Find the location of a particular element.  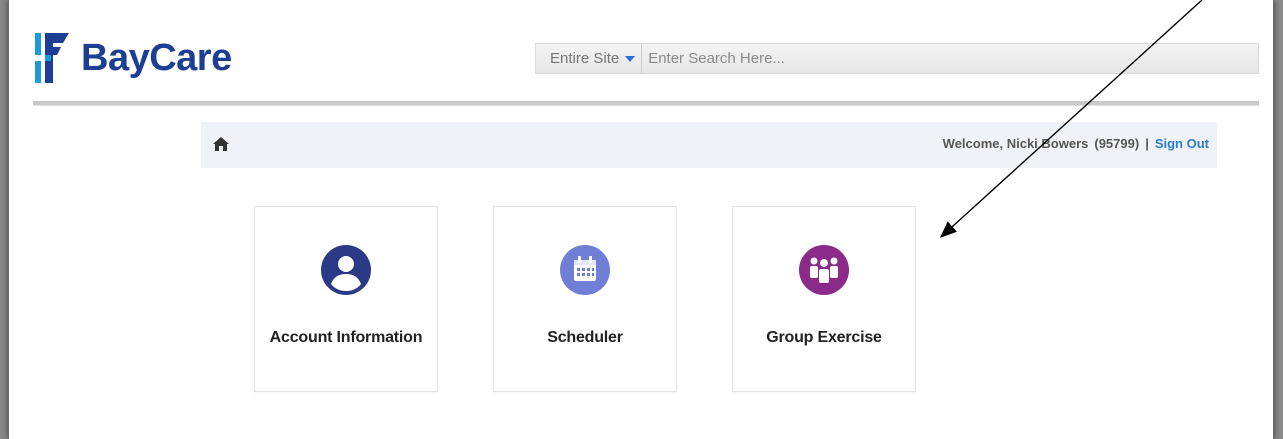

sign-out-link: Sign Out is located at coordinates (1182, 143).